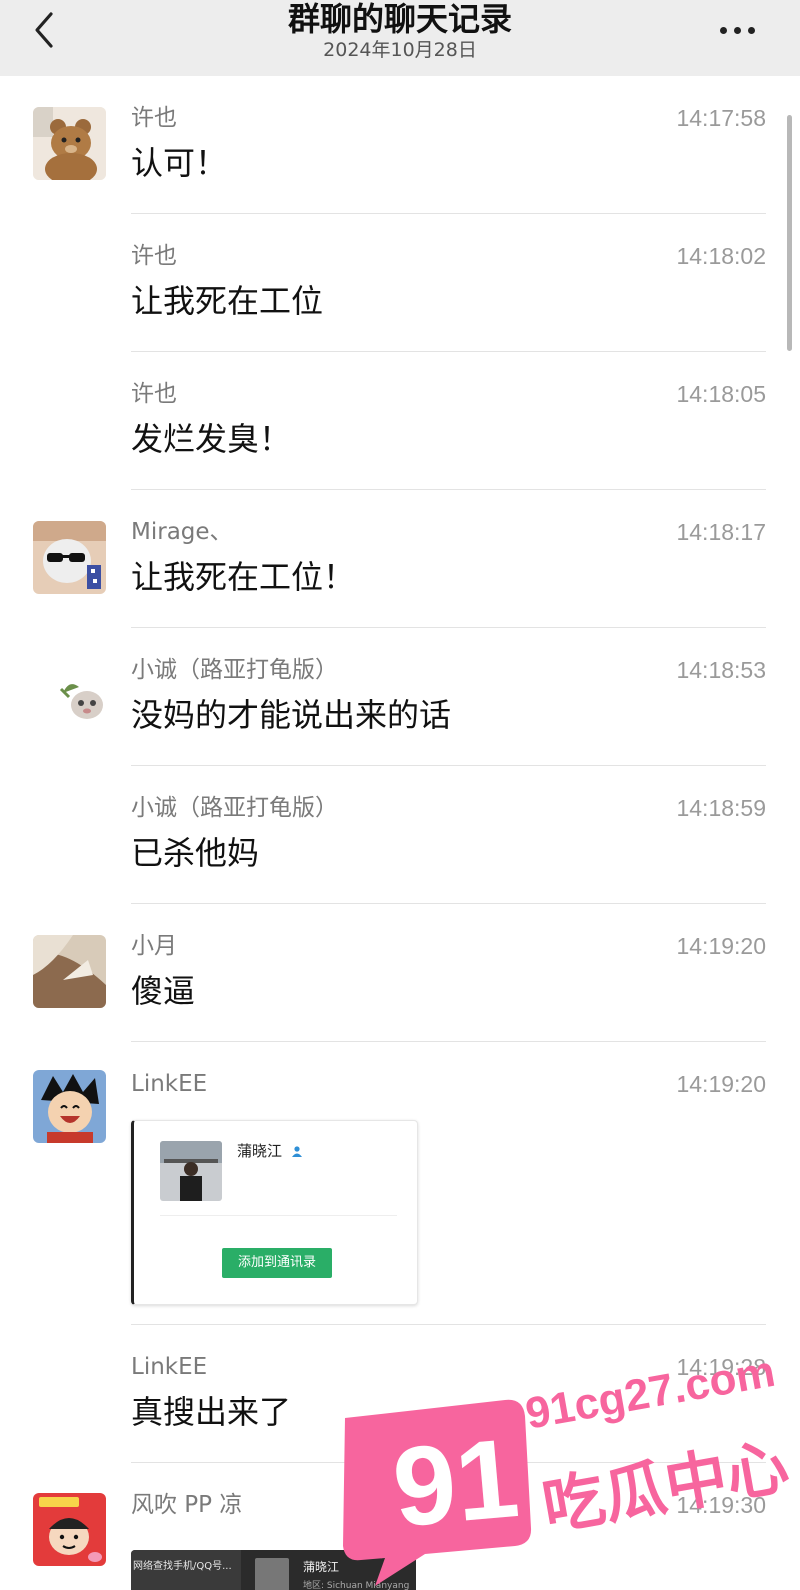  I want to click on message-time: 14:18:17, so click(721, 532).